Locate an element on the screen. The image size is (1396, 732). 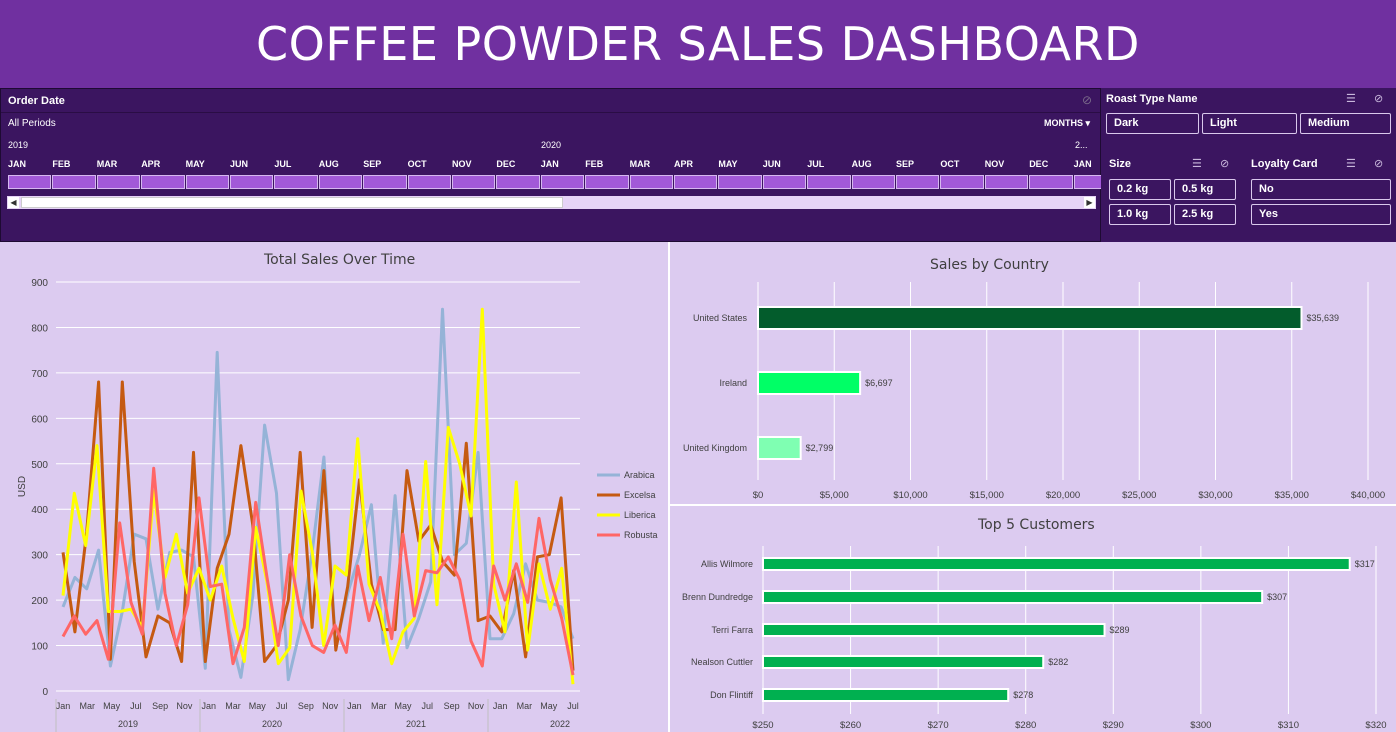
scroll-right-icon: ▶ is located at coordinates (1089, 202).